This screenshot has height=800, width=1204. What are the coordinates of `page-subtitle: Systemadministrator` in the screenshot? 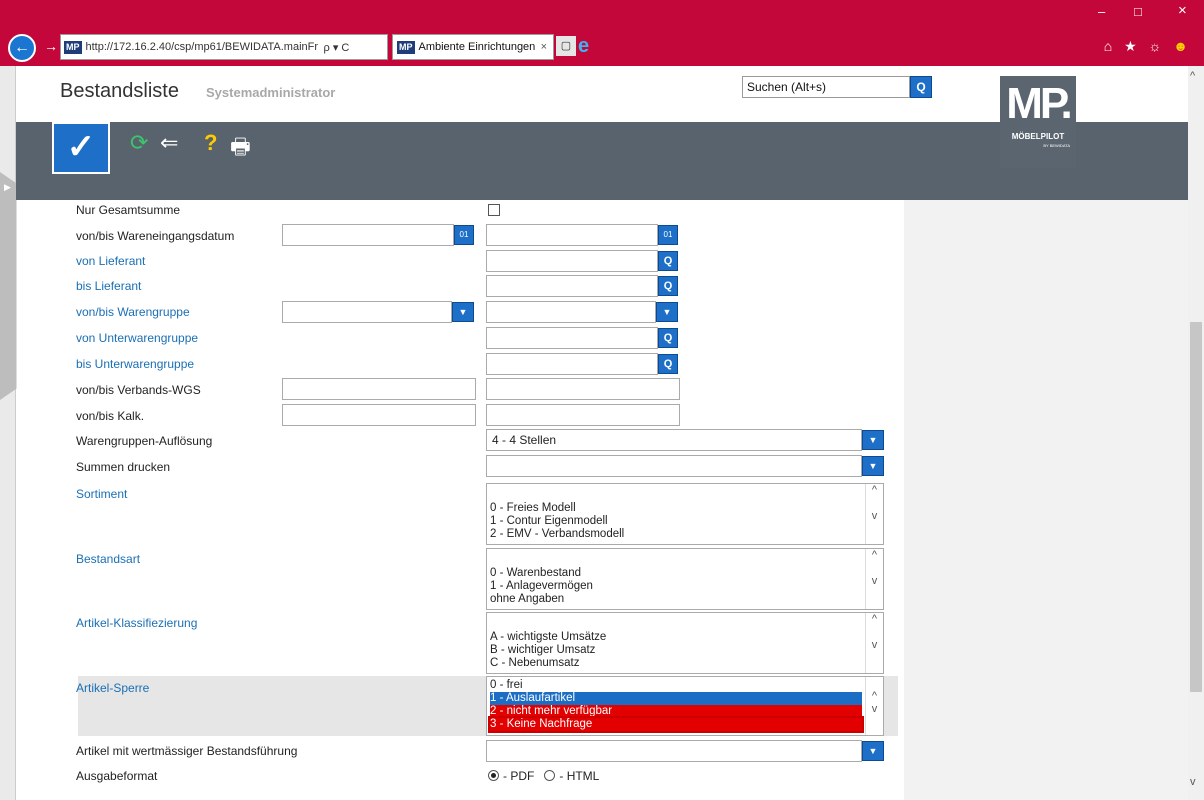 It's located at (271, 92).